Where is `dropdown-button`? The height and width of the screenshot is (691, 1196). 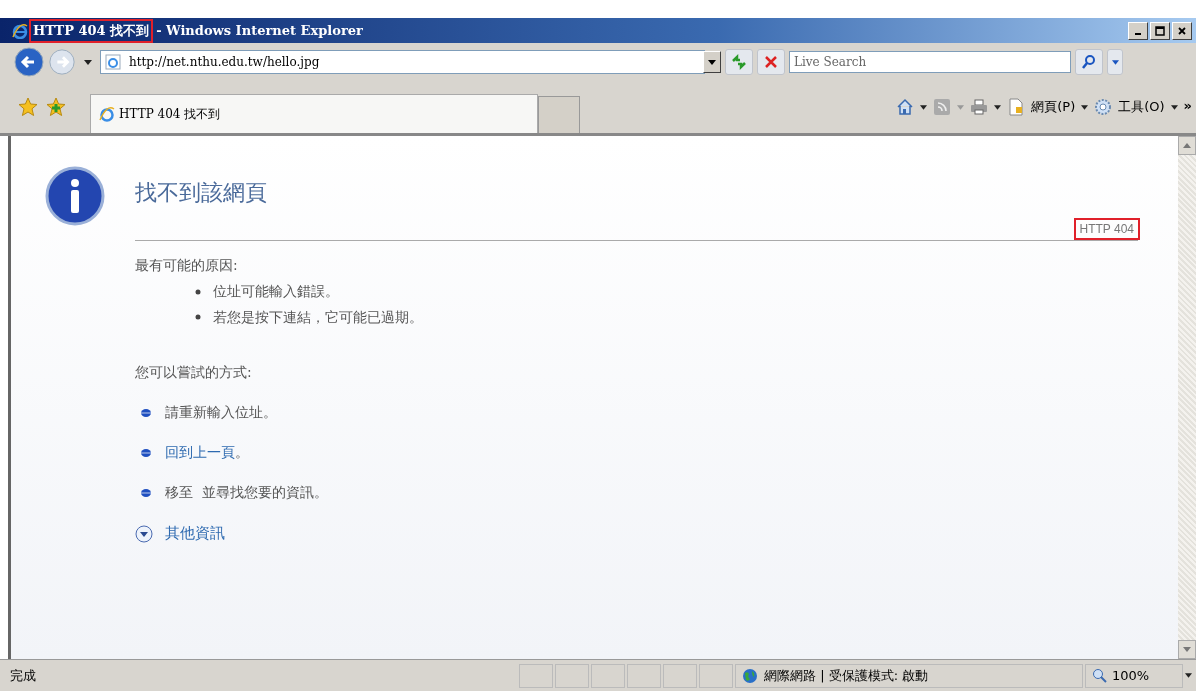
dropdown-button is located at coordinates (712, 62).